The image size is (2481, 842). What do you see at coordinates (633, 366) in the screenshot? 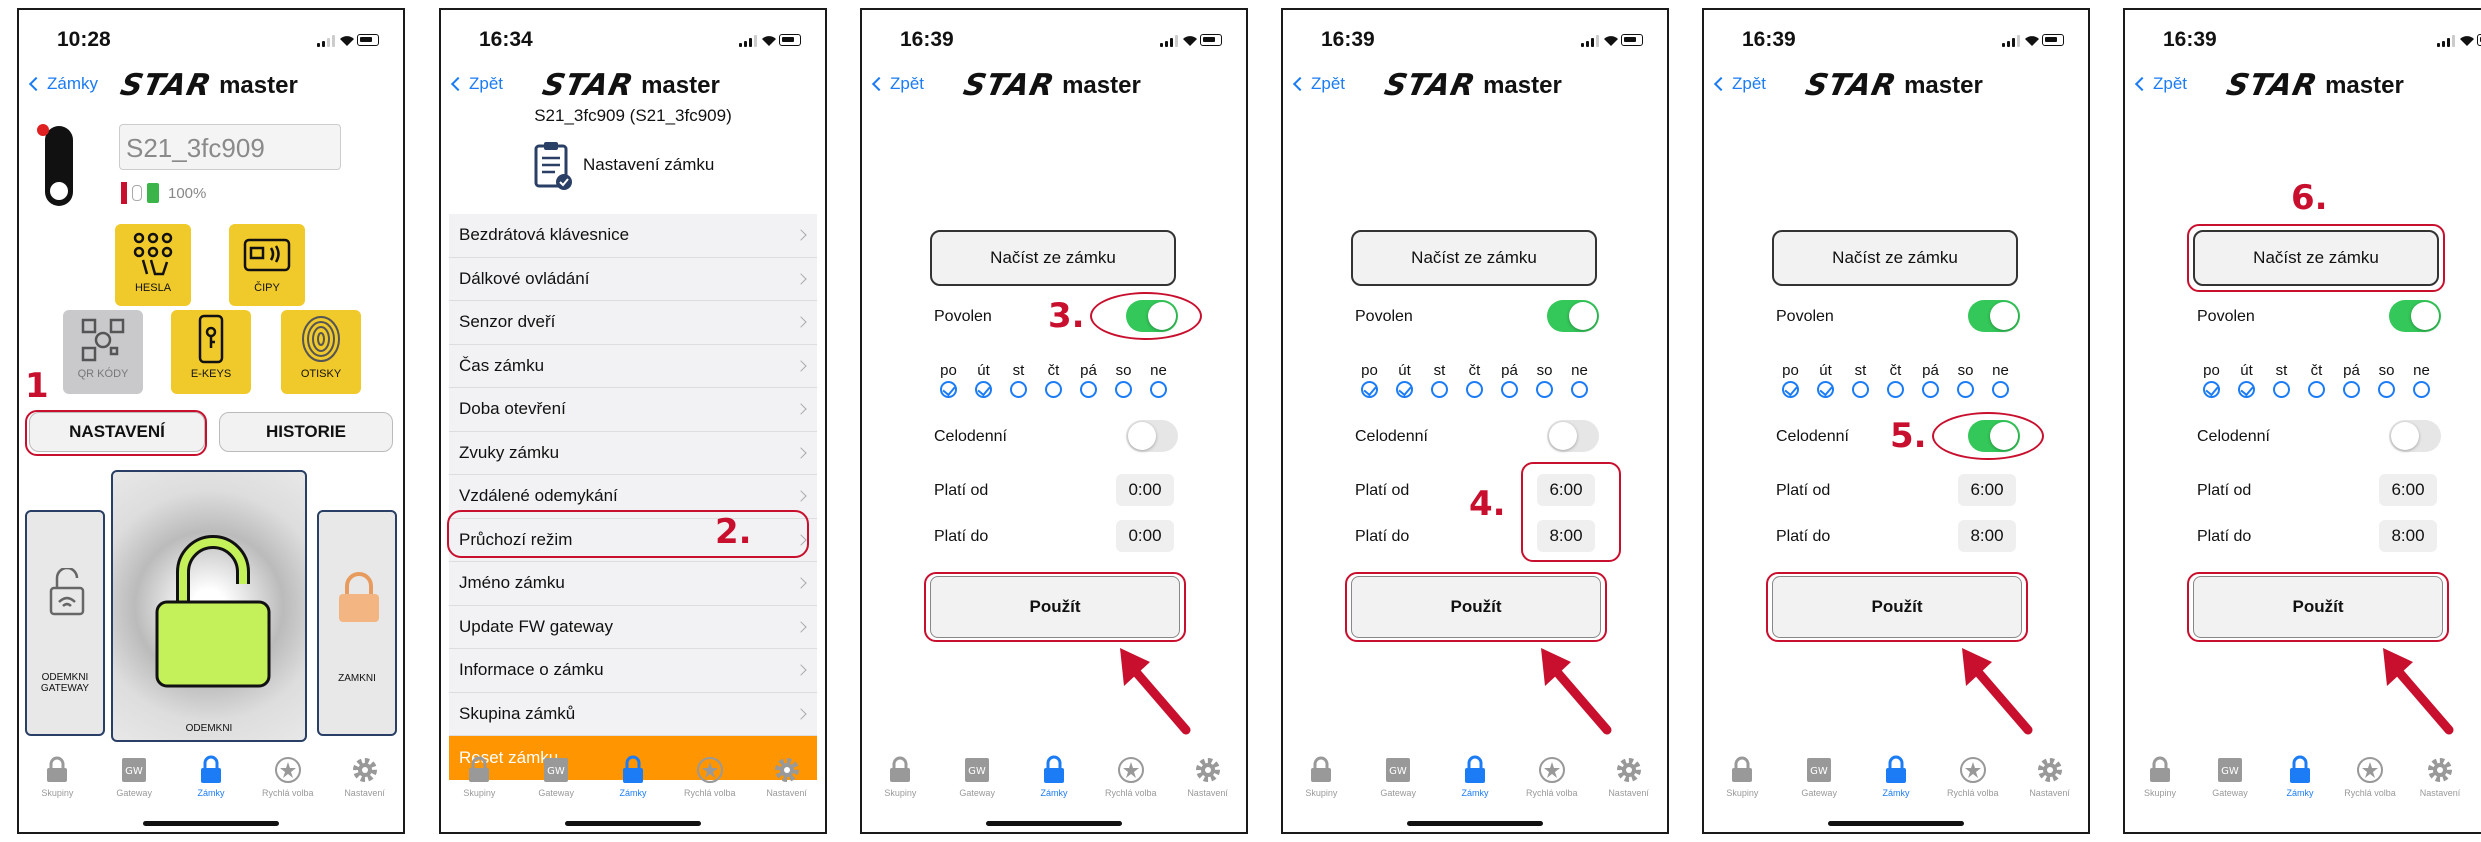
I see `menu-item-lock-time: Čas zámku` at bounding box center [633, 366].